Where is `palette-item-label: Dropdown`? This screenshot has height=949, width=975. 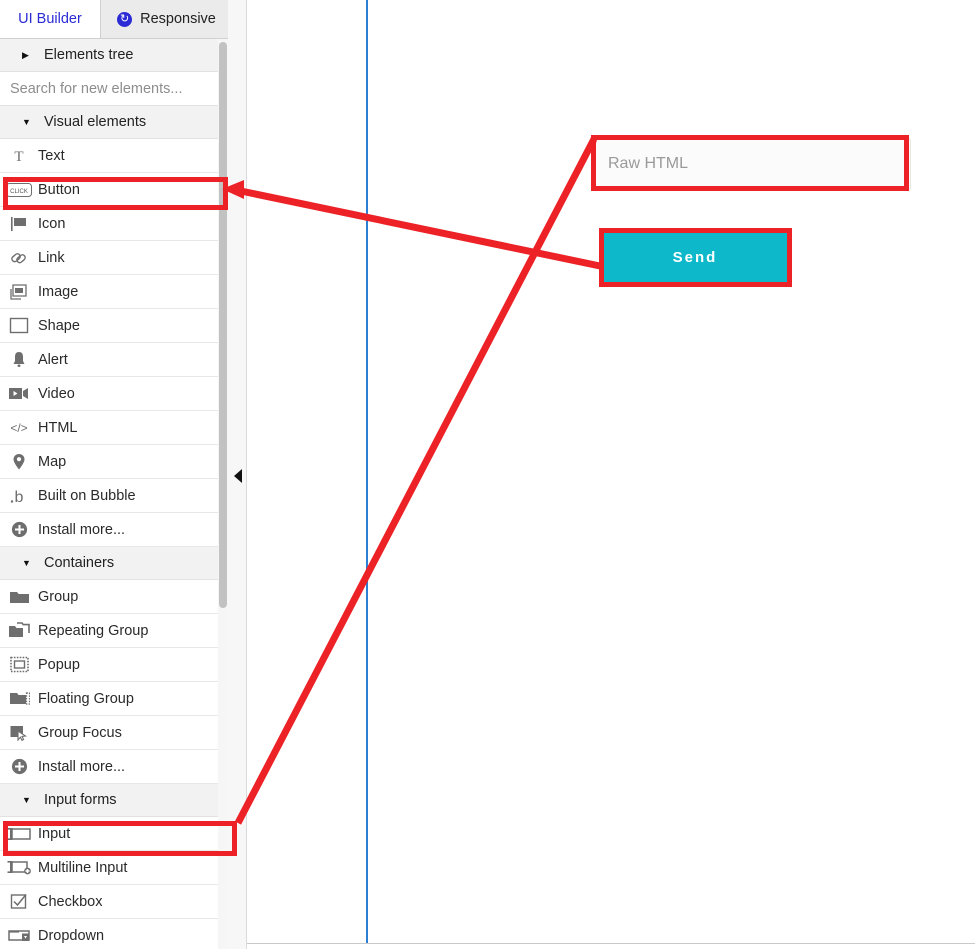
palette-item-label: Dropdown is located at coordinates (71, 935).